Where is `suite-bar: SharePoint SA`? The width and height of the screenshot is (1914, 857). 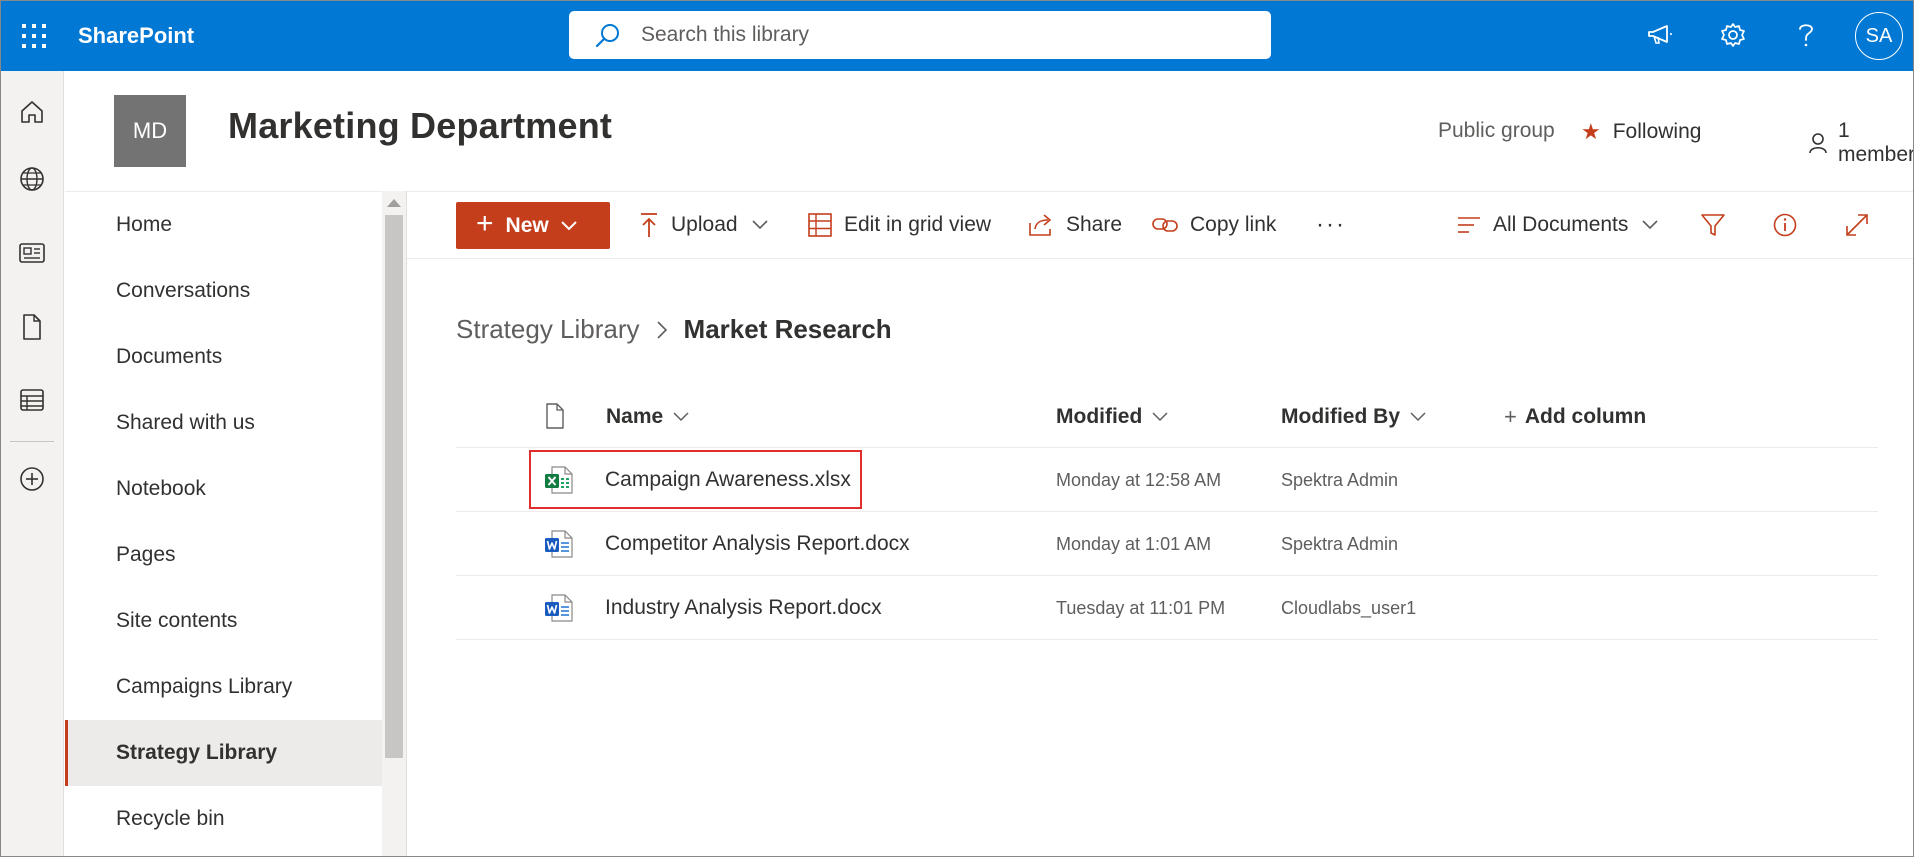
suite-bar: SharePoint SA is located at coordinates (957, 35).